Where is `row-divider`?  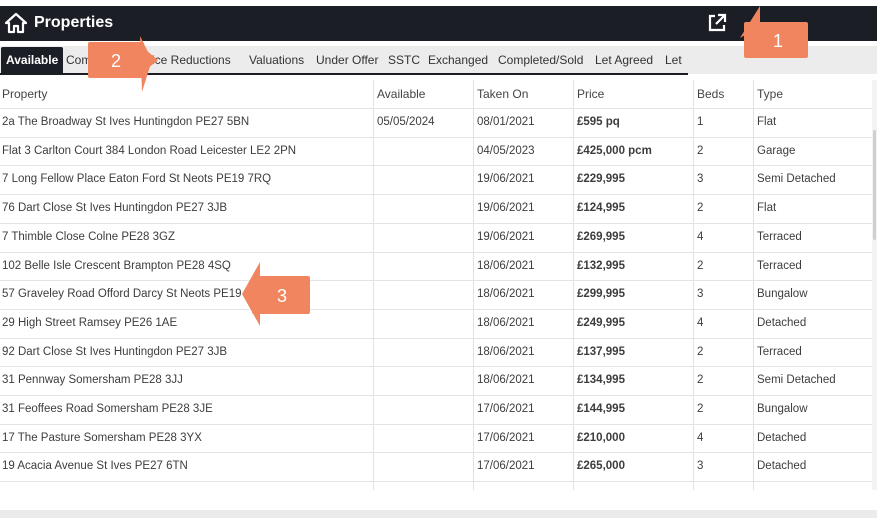
row-divider is located at coordinates (436, 482).